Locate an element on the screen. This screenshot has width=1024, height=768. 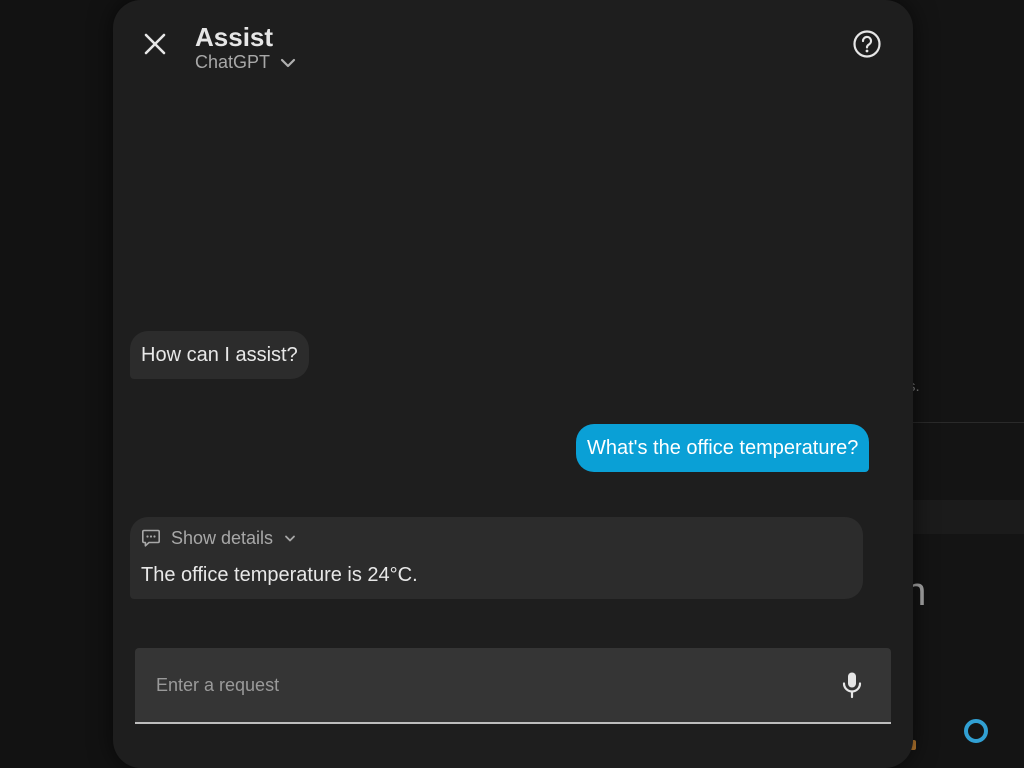
help-circle-icon is located at coordinates (867, 44).